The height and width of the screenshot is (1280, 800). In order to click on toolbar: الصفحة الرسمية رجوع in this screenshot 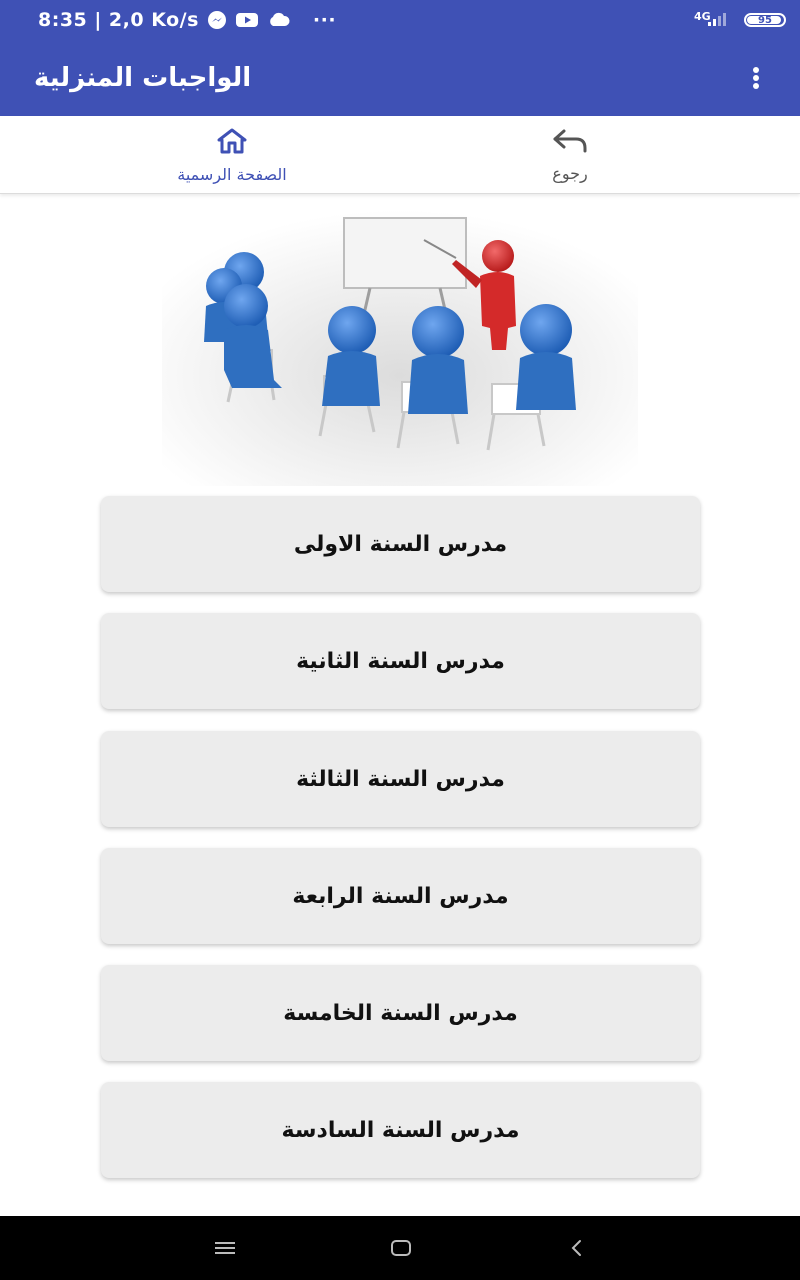, I will do `click(400, 155)`.